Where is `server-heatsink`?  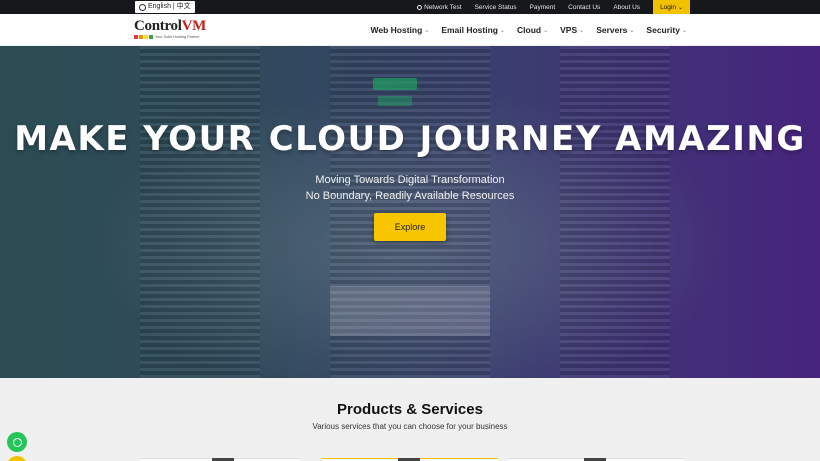
server-heatsink is located at coordinates (410, 311).